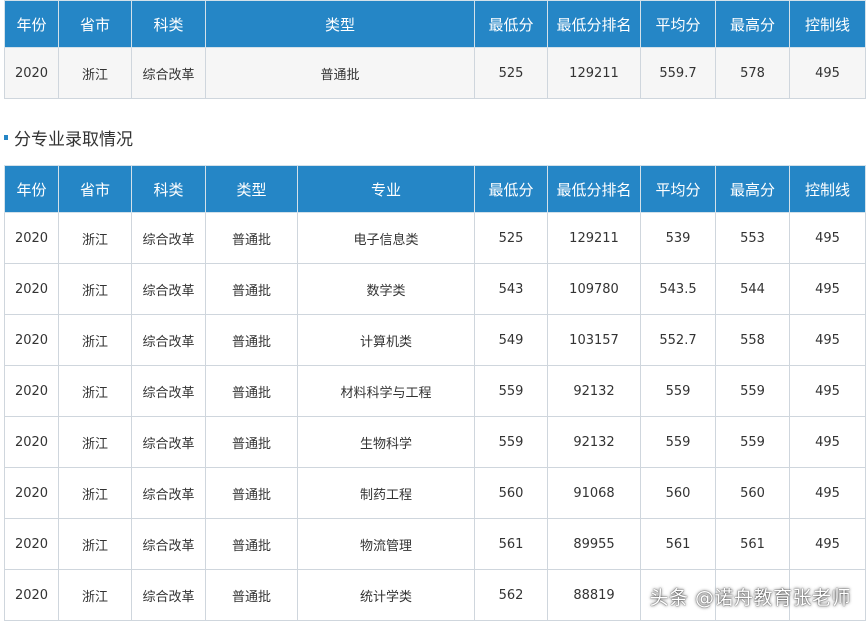 This screenshot has height=625, width=867. What do you see at coordinates (678, 238) in the screenshot?
I see `cell-avg-score: 539` at bounding box center [678, 238].